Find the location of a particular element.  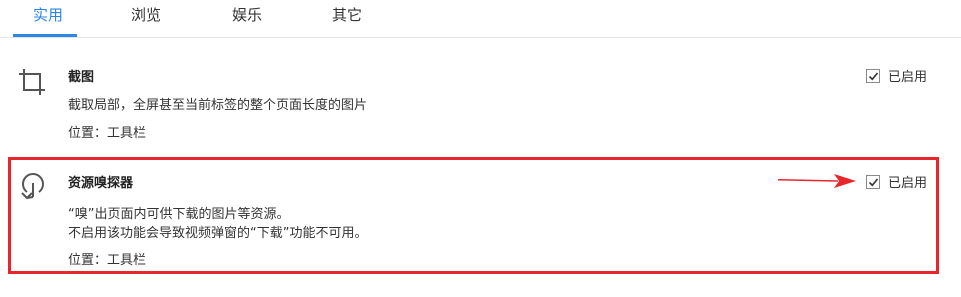

enabled-label: 已启用 is located at coordinates (908, 77).